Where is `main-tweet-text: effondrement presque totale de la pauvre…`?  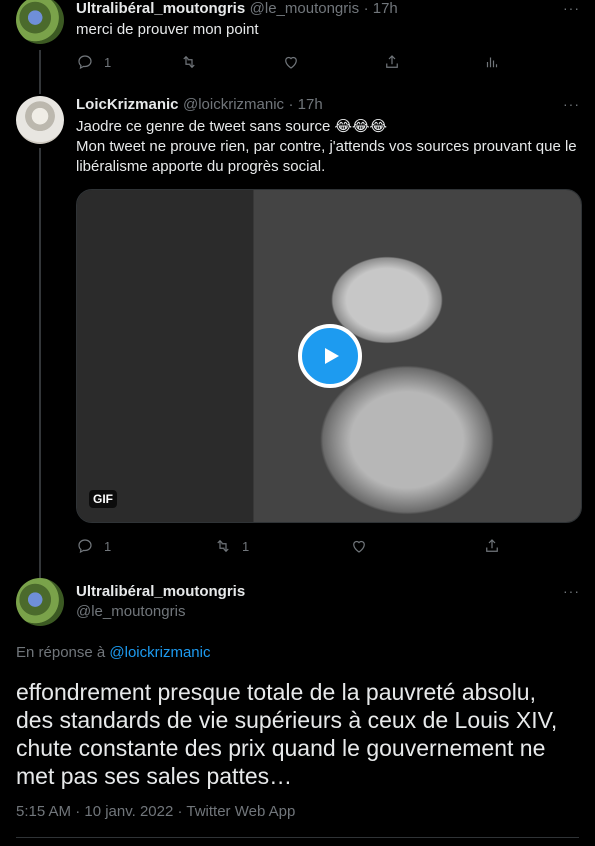
main-tweet-text: effondrement presque totale de la pauvre… is located at coordinates (301, 734).